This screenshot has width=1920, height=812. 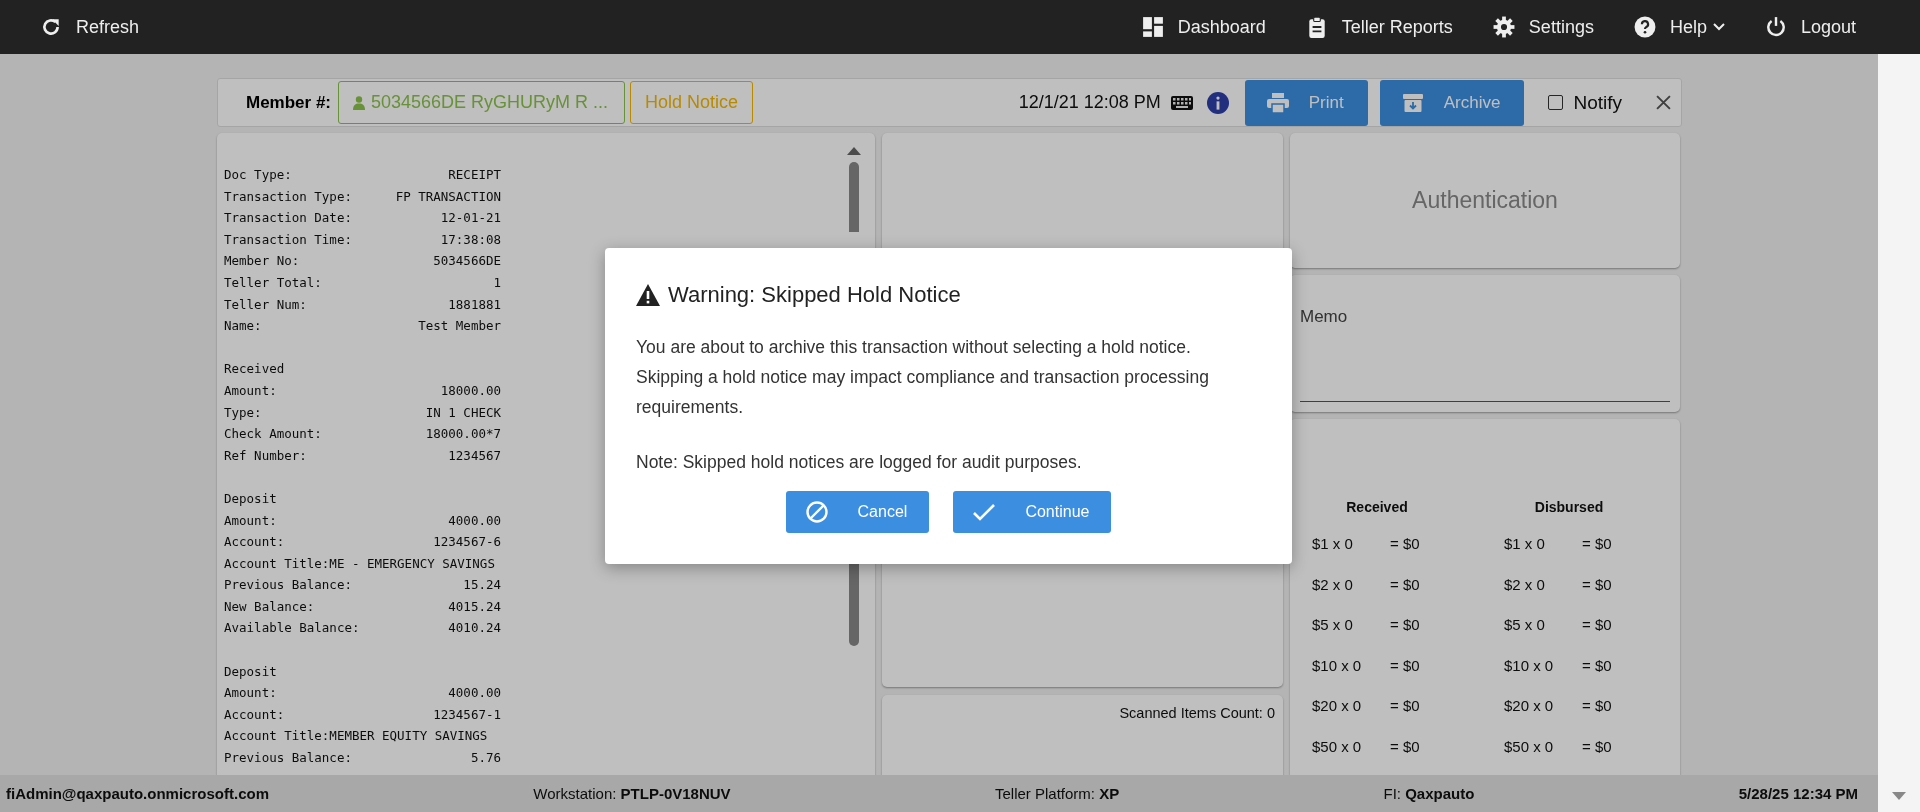 I want to click on receipt-value: 12-01-21, so click(x=470, y=218).